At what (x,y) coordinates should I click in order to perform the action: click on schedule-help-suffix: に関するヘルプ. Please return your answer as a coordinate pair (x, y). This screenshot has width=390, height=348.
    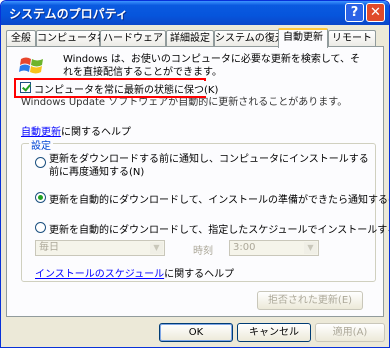
    Looking at the image, I should click on (199, 274).